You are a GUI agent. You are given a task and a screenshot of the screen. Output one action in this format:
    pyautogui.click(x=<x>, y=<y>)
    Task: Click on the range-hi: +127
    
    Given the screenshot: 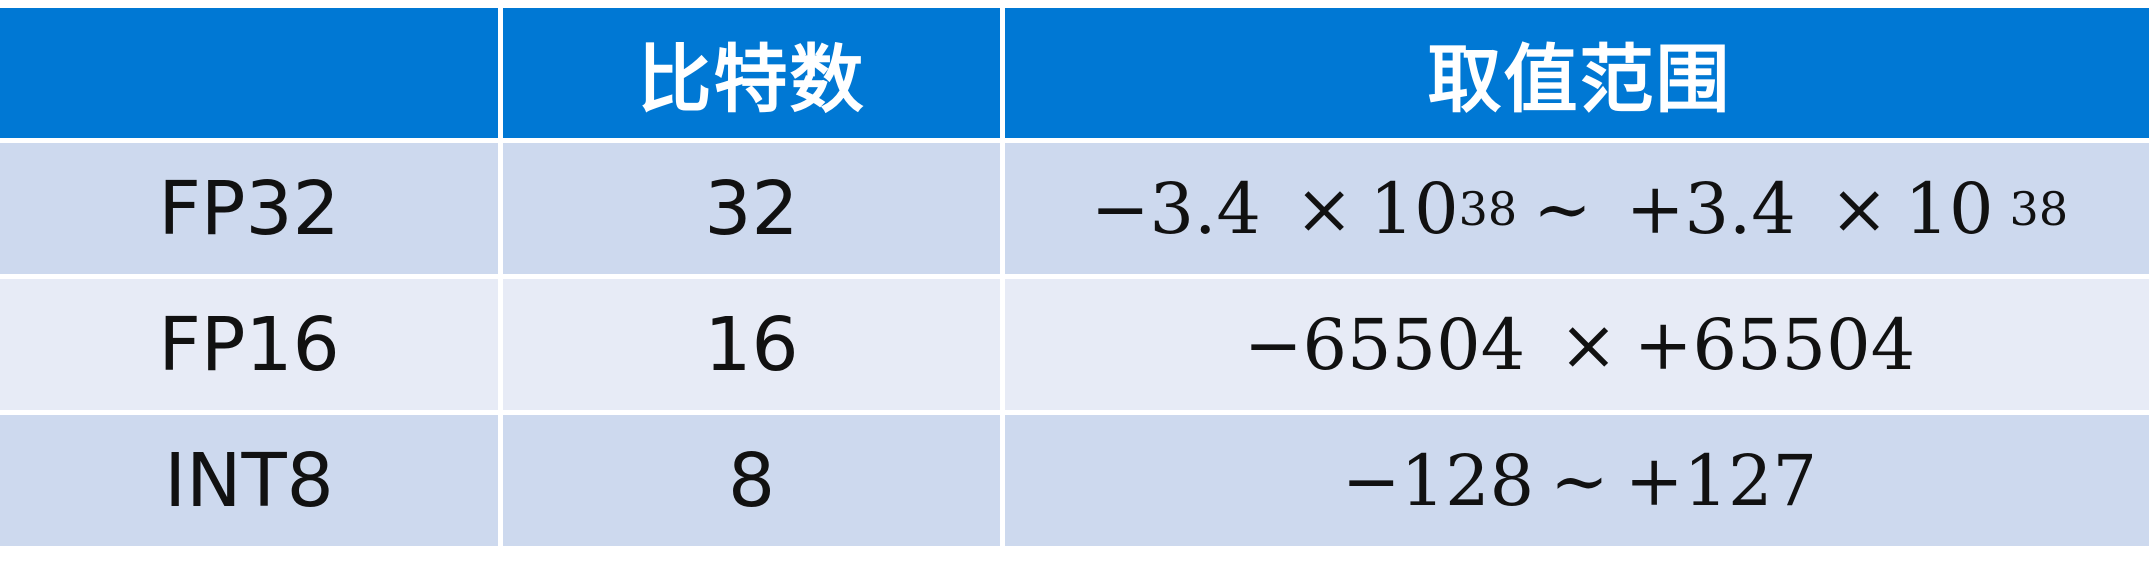 What is the action you would take?
    pyautogui.click(x=1721, y=480)
    